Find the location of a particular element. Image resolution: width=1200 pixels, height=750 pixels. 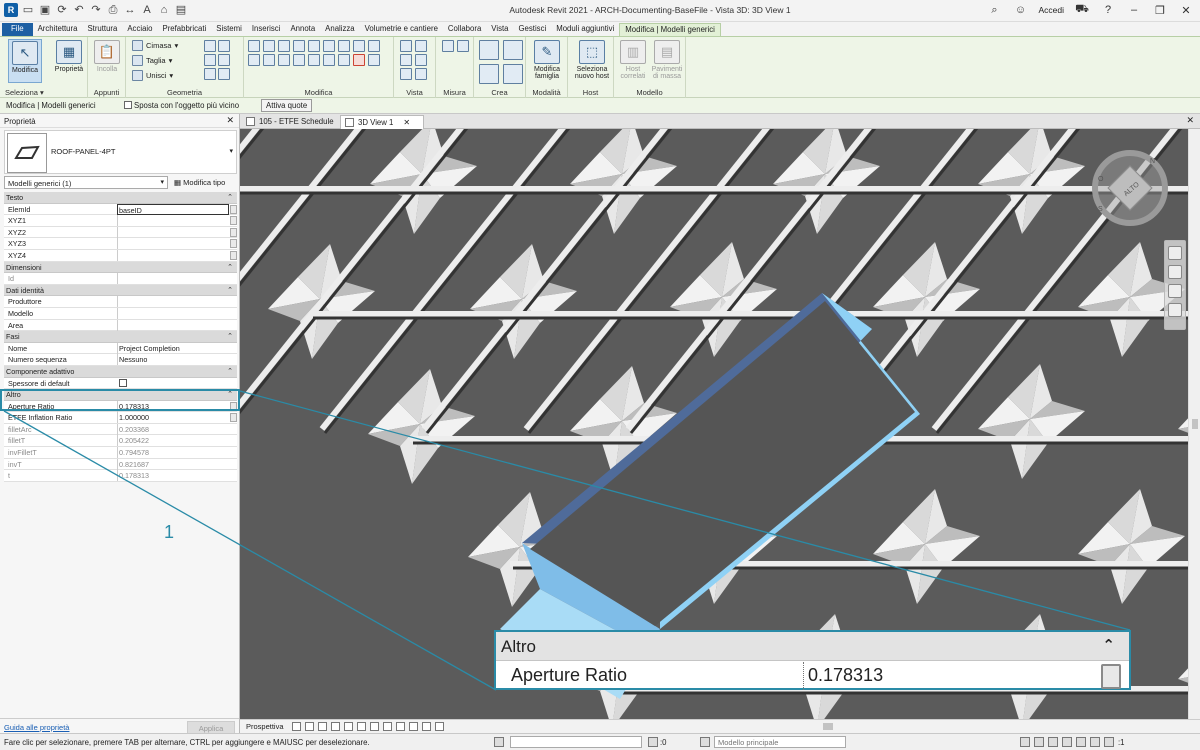

join-button: Unisci ▾ is located at coordinates (152, 75).